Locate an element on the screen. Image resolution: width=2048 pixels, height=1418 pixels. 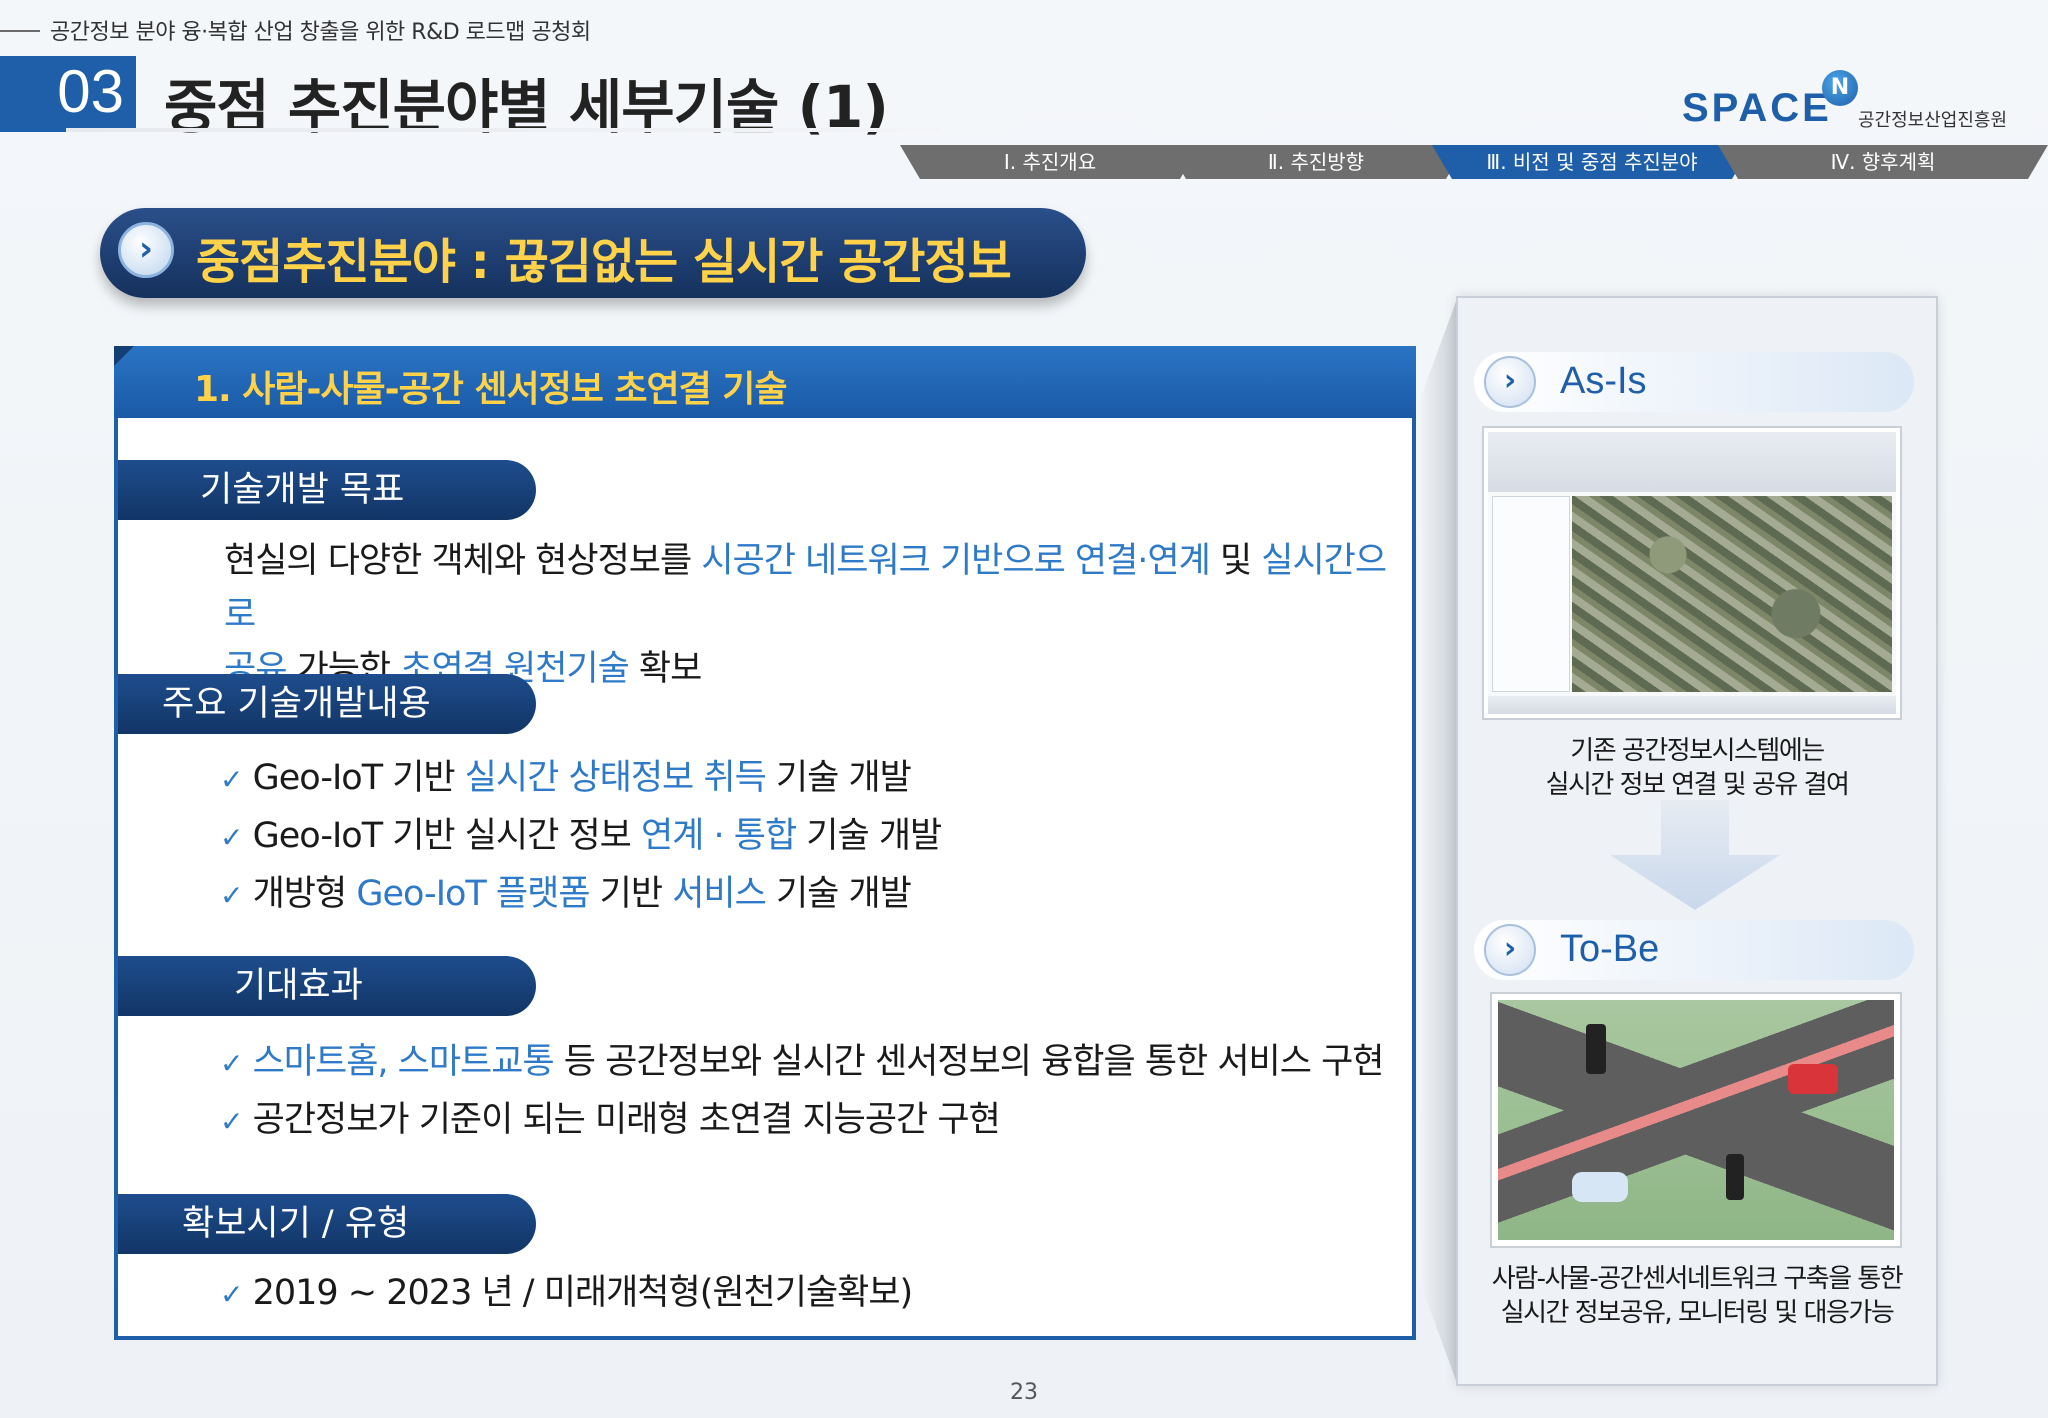
tobe-illustration-canvas is located at coordinates (1696, 1120).